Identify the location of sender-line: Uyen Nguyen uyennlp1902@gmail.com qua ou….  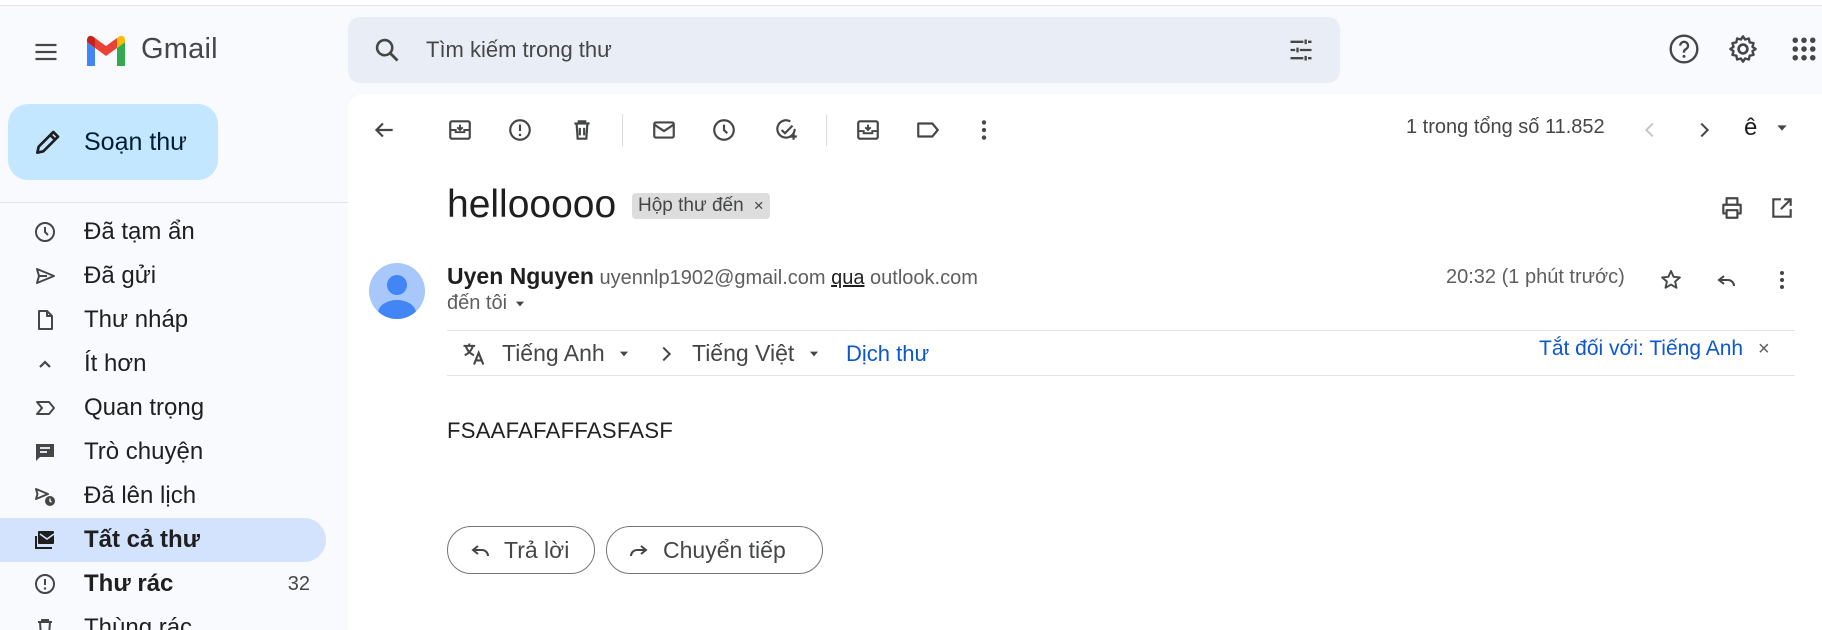
(712, 276).